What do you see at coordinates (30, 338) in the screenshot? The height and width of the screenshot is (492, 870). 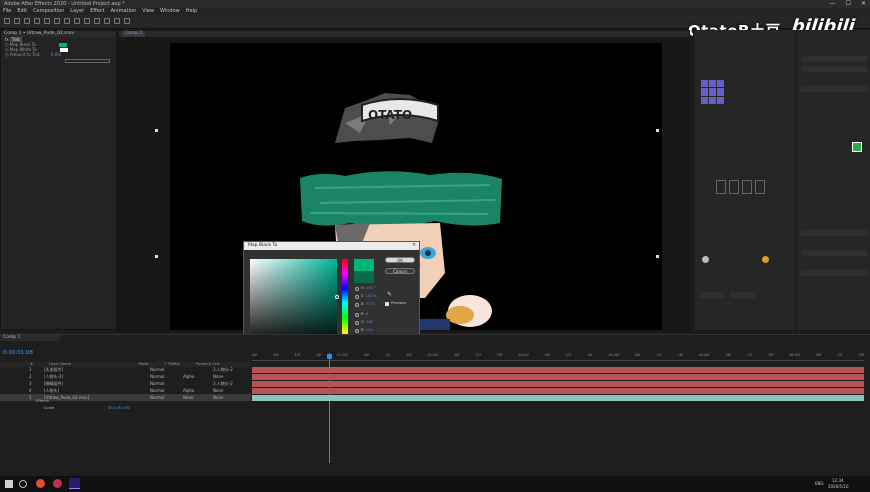 I see `timeline-tab: Comp 1` at bounding box center [30, 338].